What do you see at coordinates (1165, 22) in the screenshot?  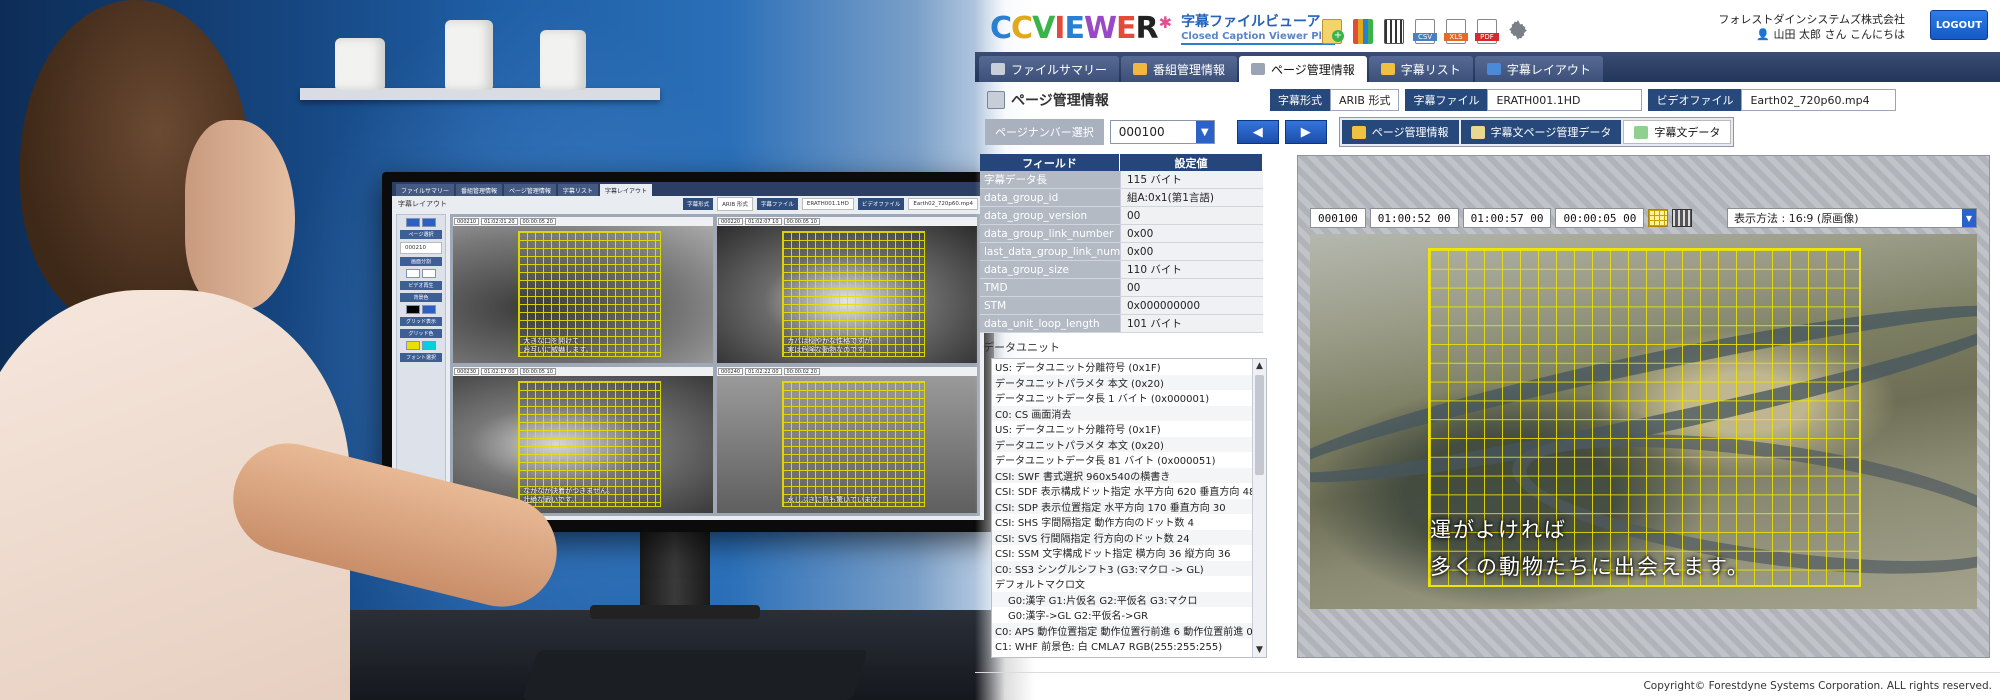 I see `star-icon: ✱` at bounding box center [1165, 22].